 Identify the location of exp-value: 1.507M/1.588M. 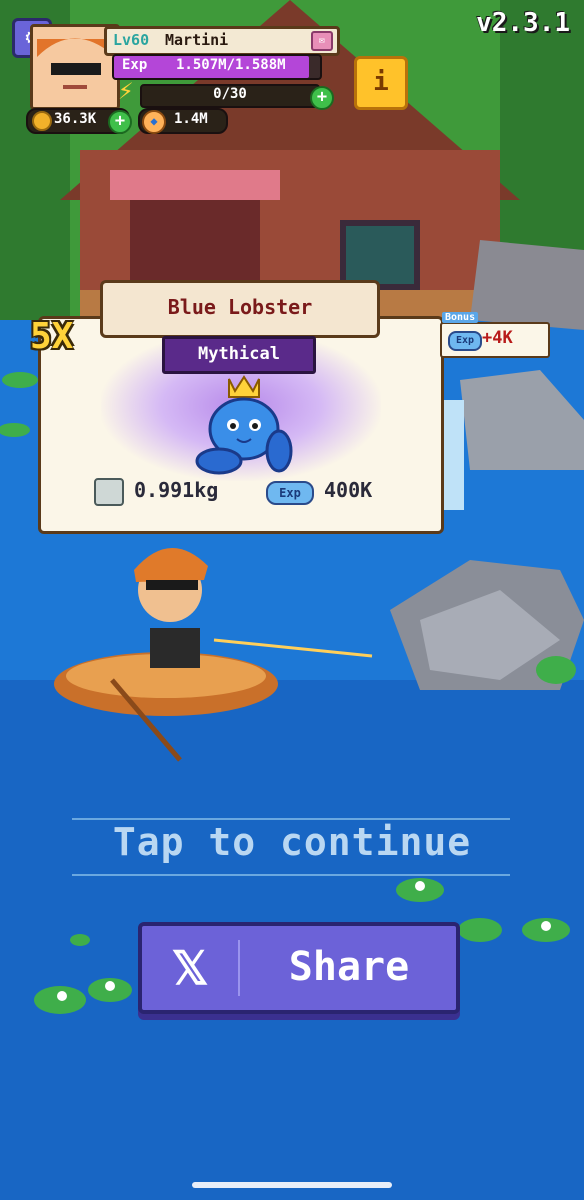
(231, 65).